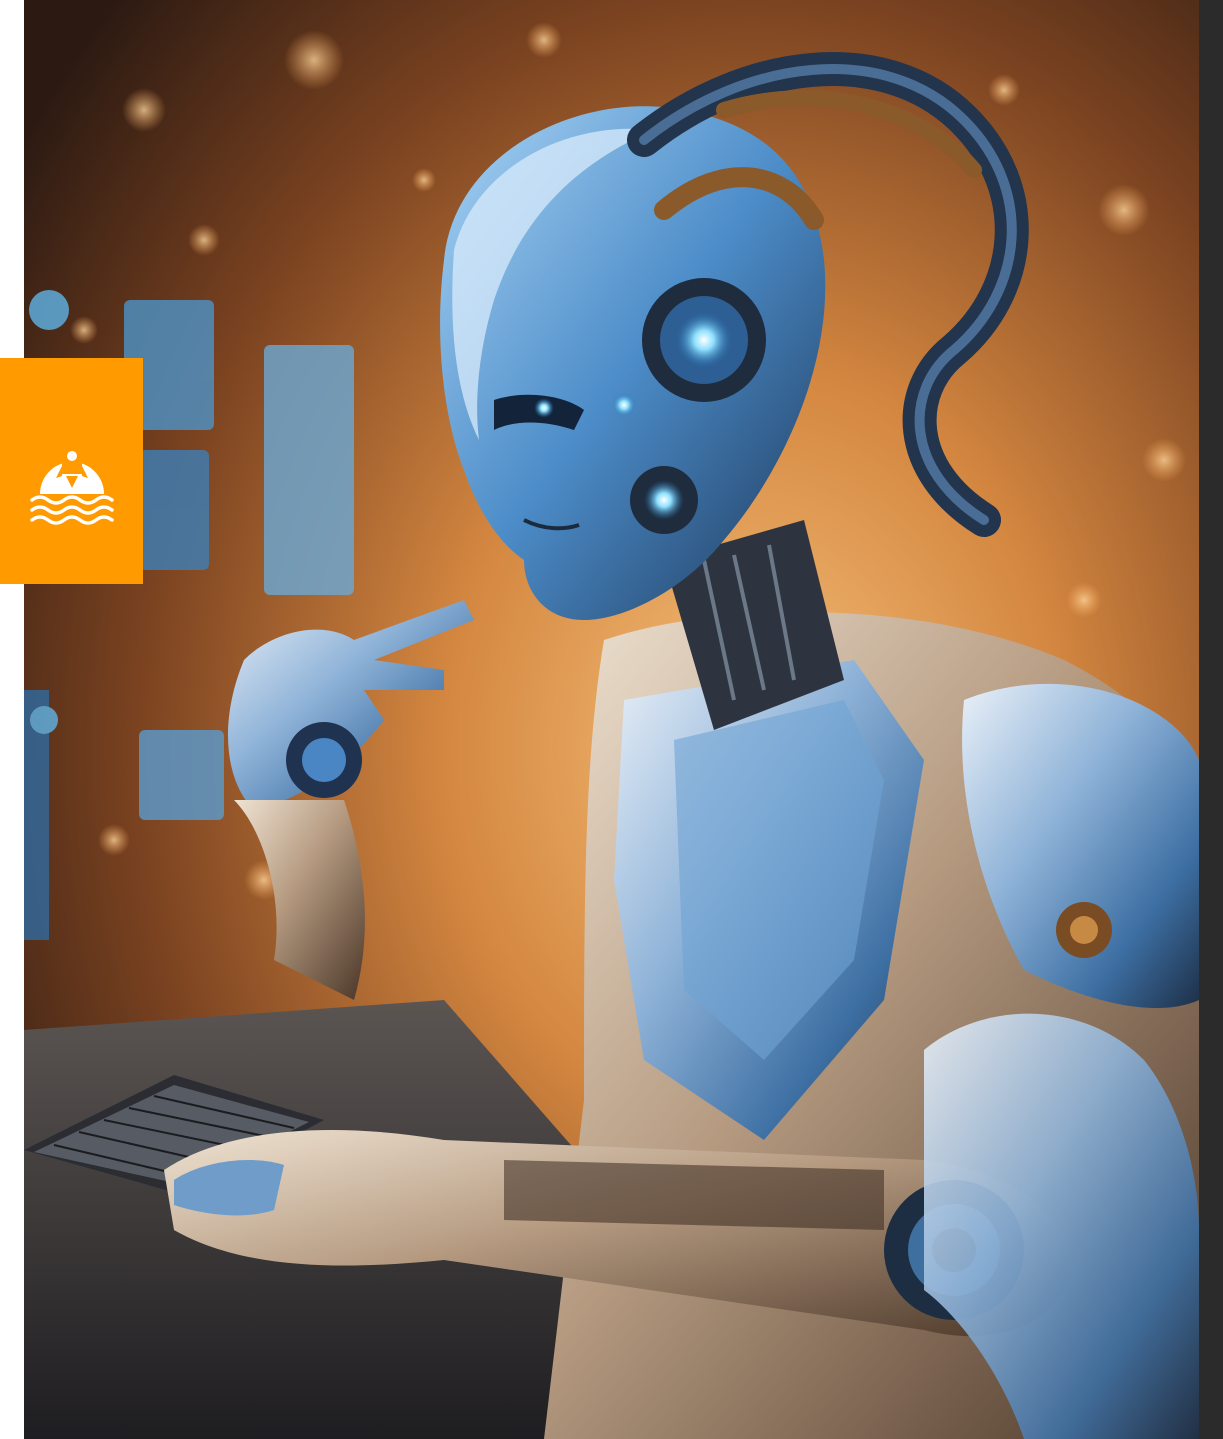  Describe the element at coordinates (12, 719) in the screenshot. I see `left-margin` at that location.